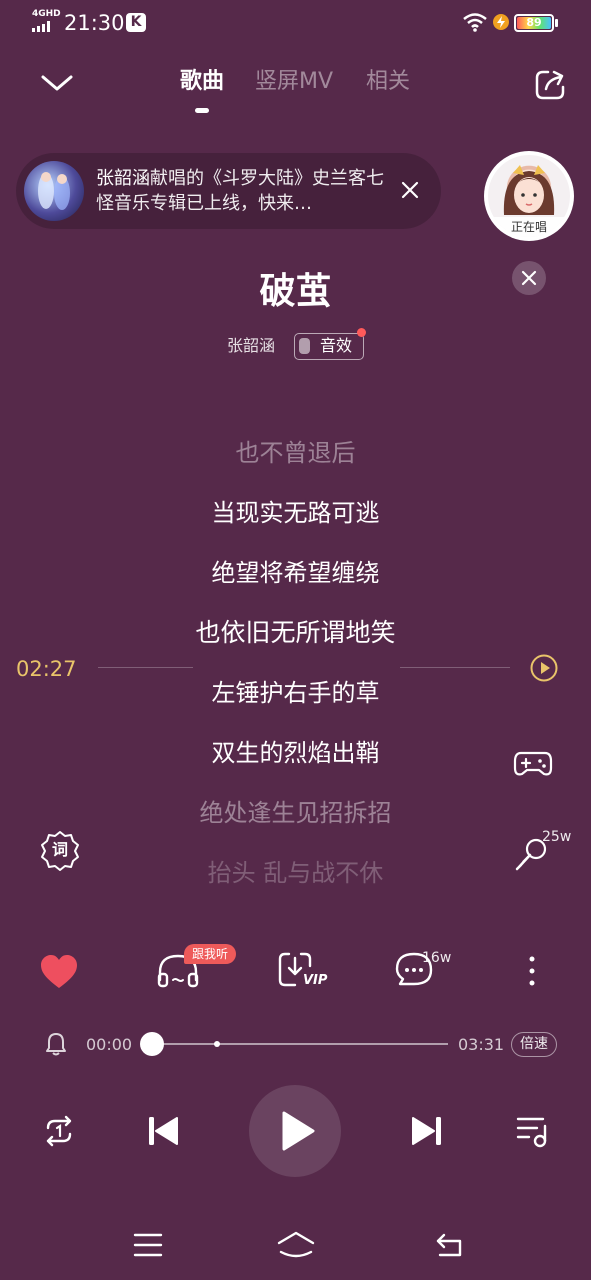  Describe the element at coordinates (295, 813) in the screenshot. I see `lyric-line: 绝处逢生见招拆招` at that location.